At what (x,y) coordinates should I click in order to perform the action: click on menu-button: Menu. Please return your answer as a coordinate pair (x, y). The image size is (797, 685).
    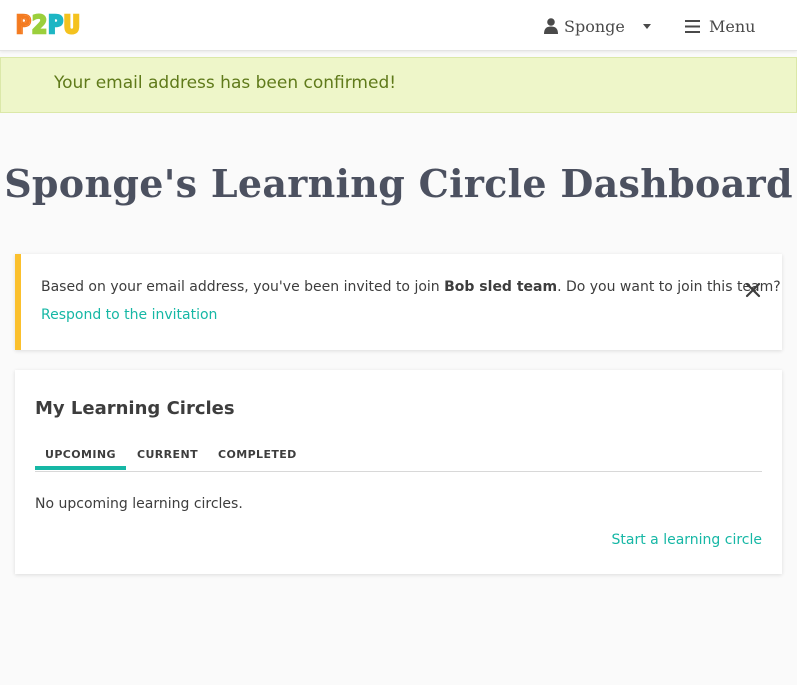
    Looking at the image, I should click on (720, 26).